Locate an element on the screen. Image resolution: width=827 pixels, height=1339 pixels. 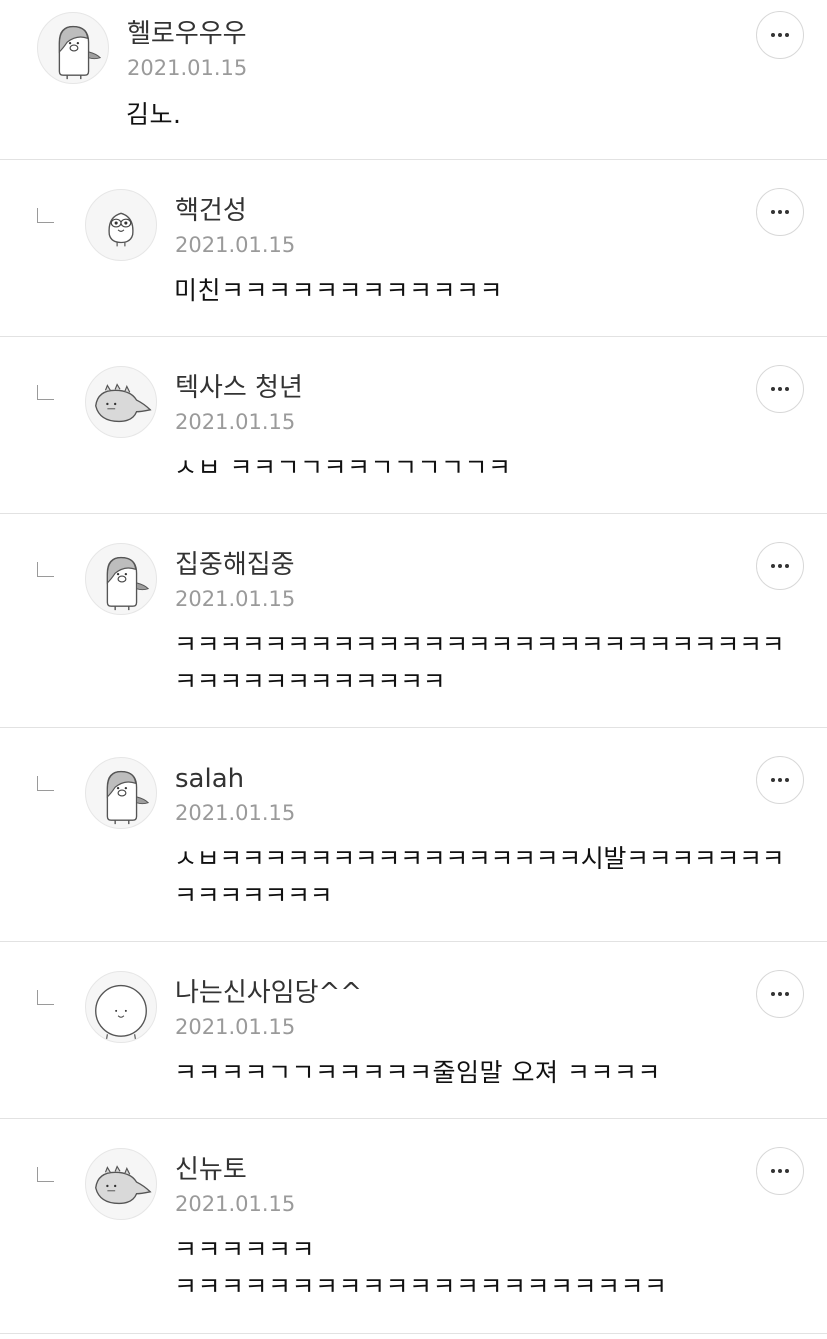
comment-item: 헬로우우우 2021.01.15 김노. is located at coordinates (413, 80).